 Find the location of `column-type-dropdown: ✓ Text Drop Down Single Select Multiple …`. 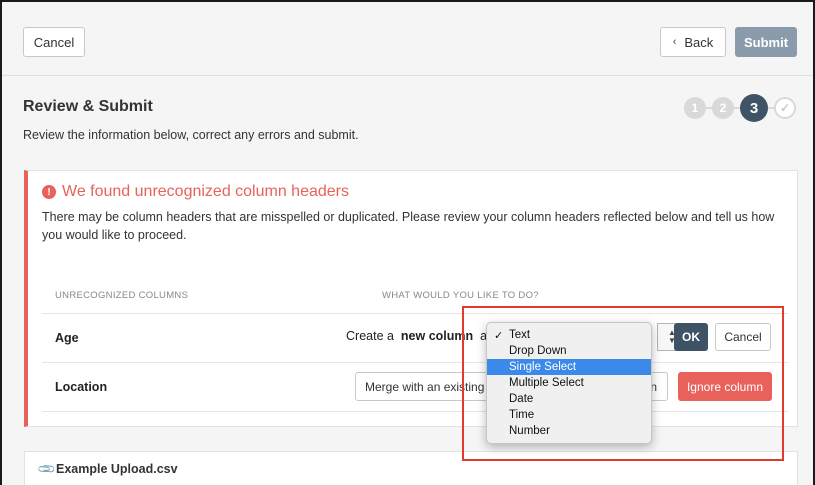

column-type-dropdown: ✓ Text Drop Down Single Select Multiple … is located at coordinates (569, 383).